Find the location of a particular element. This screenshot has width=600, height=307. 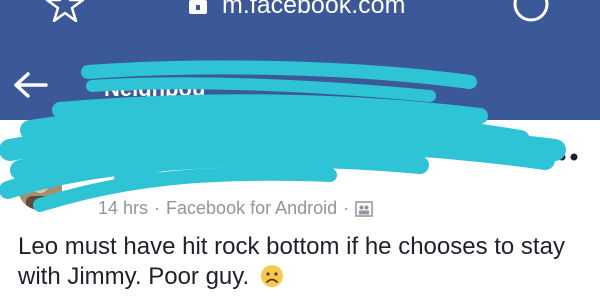

post-source: Facebook for Android is located at coordinates (252, 208).